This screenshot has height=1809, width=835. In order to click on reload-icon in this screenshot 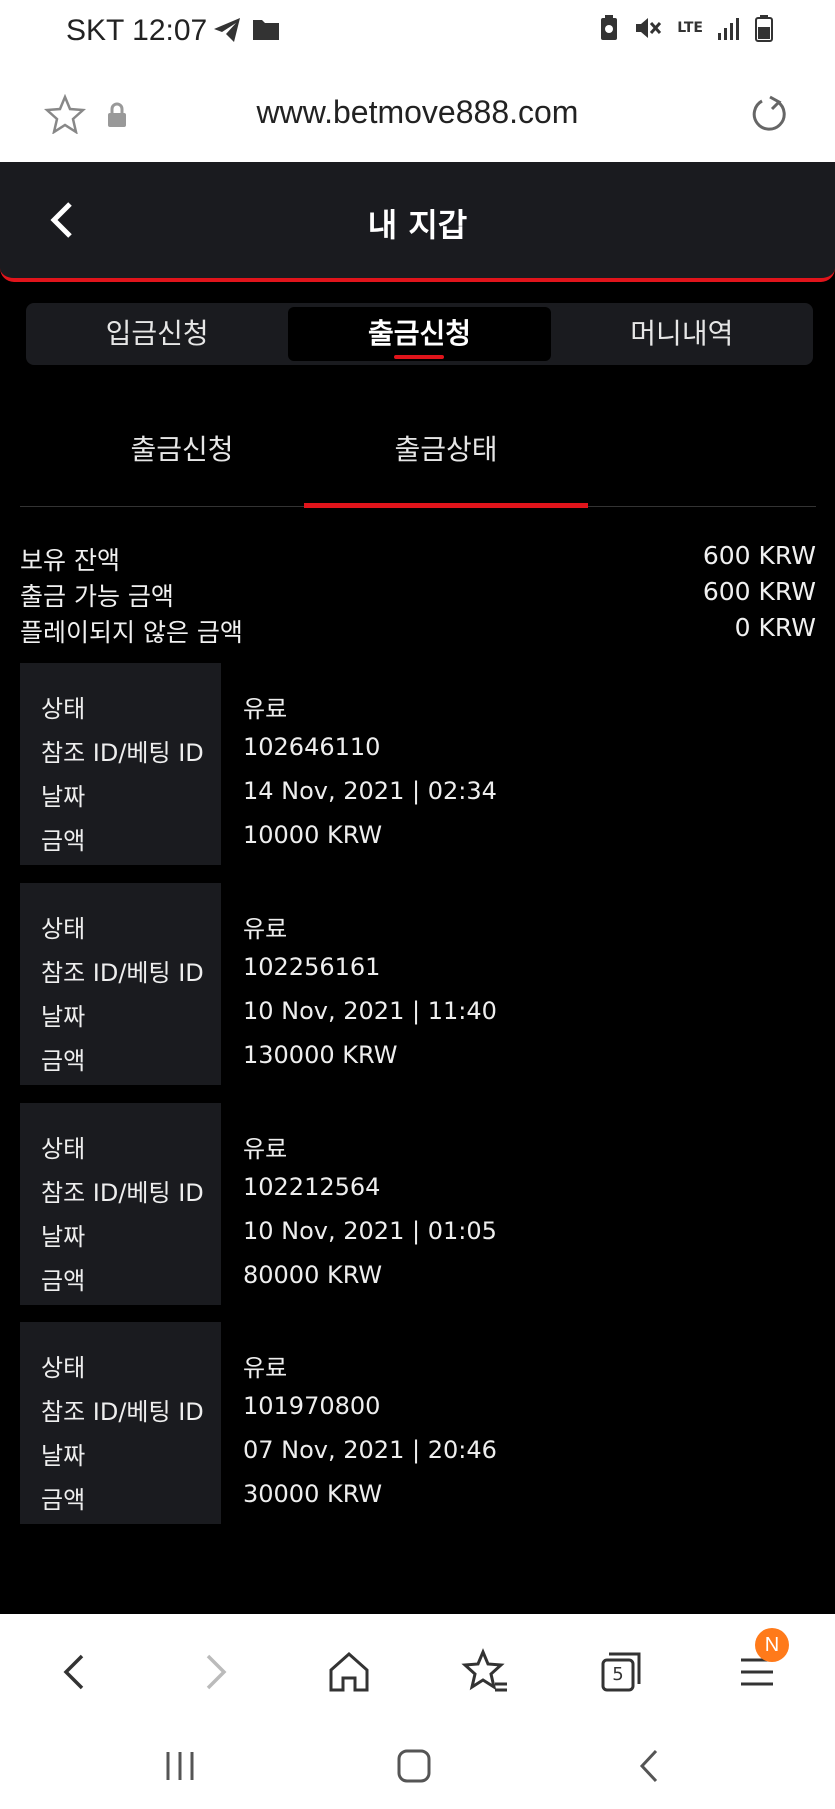, I will do `click(768, 114)`.